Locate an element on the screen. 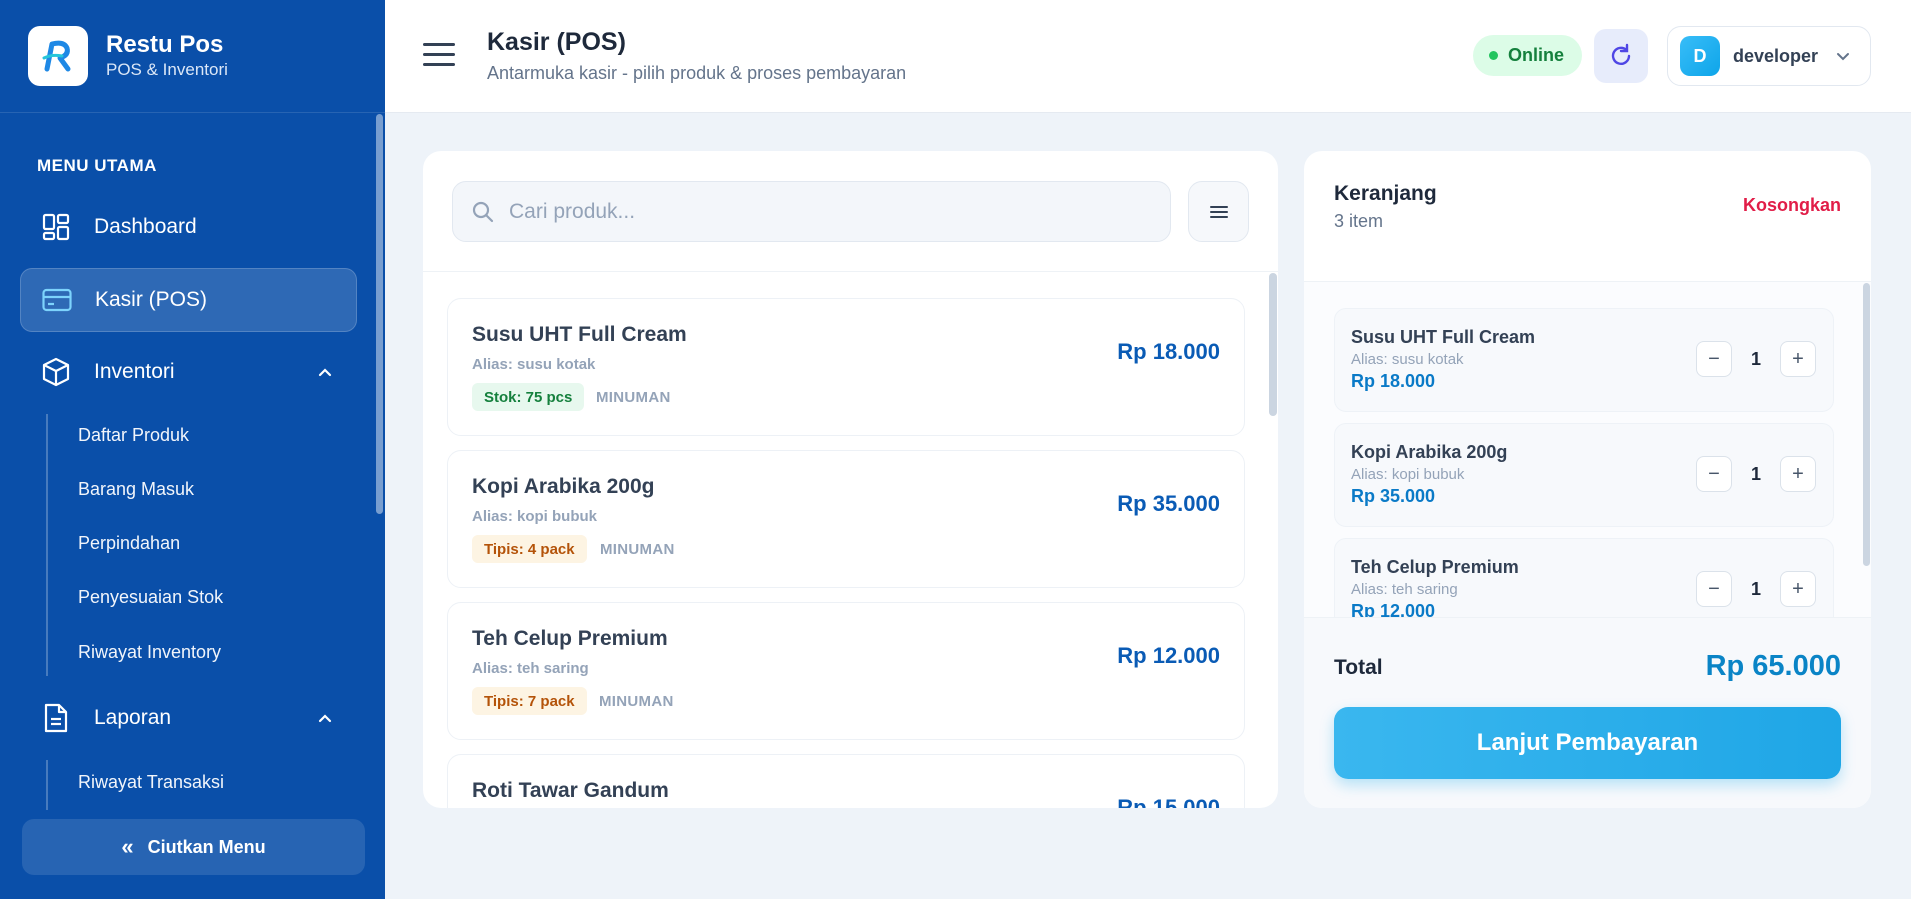 This screenshot has height=899, width=1911. product-alias: Alias: teh saring is located at coordinates (530, 668).